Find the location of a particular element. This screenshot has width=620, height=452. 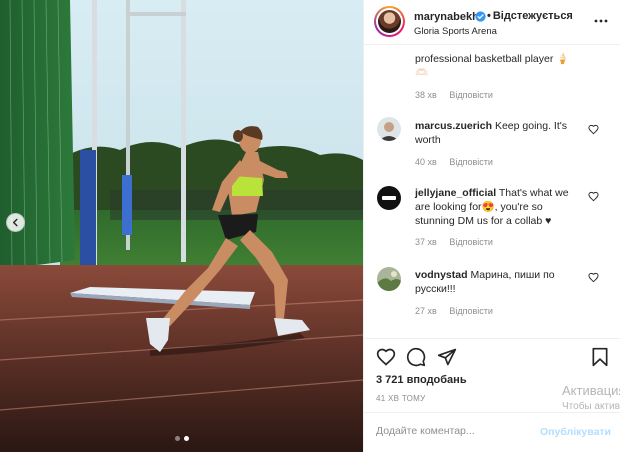

comment-meta: 37 хв Відповісти is located at coordinates (454, 242).